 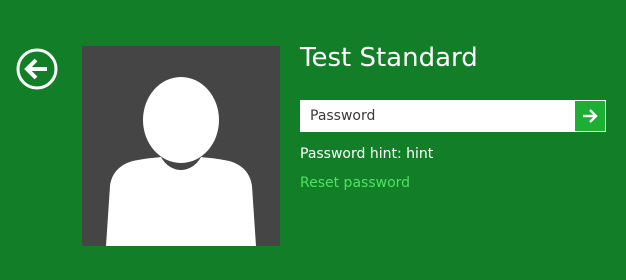 I want to click on default-user-silhouette-icon, so click(x=181, y=161).